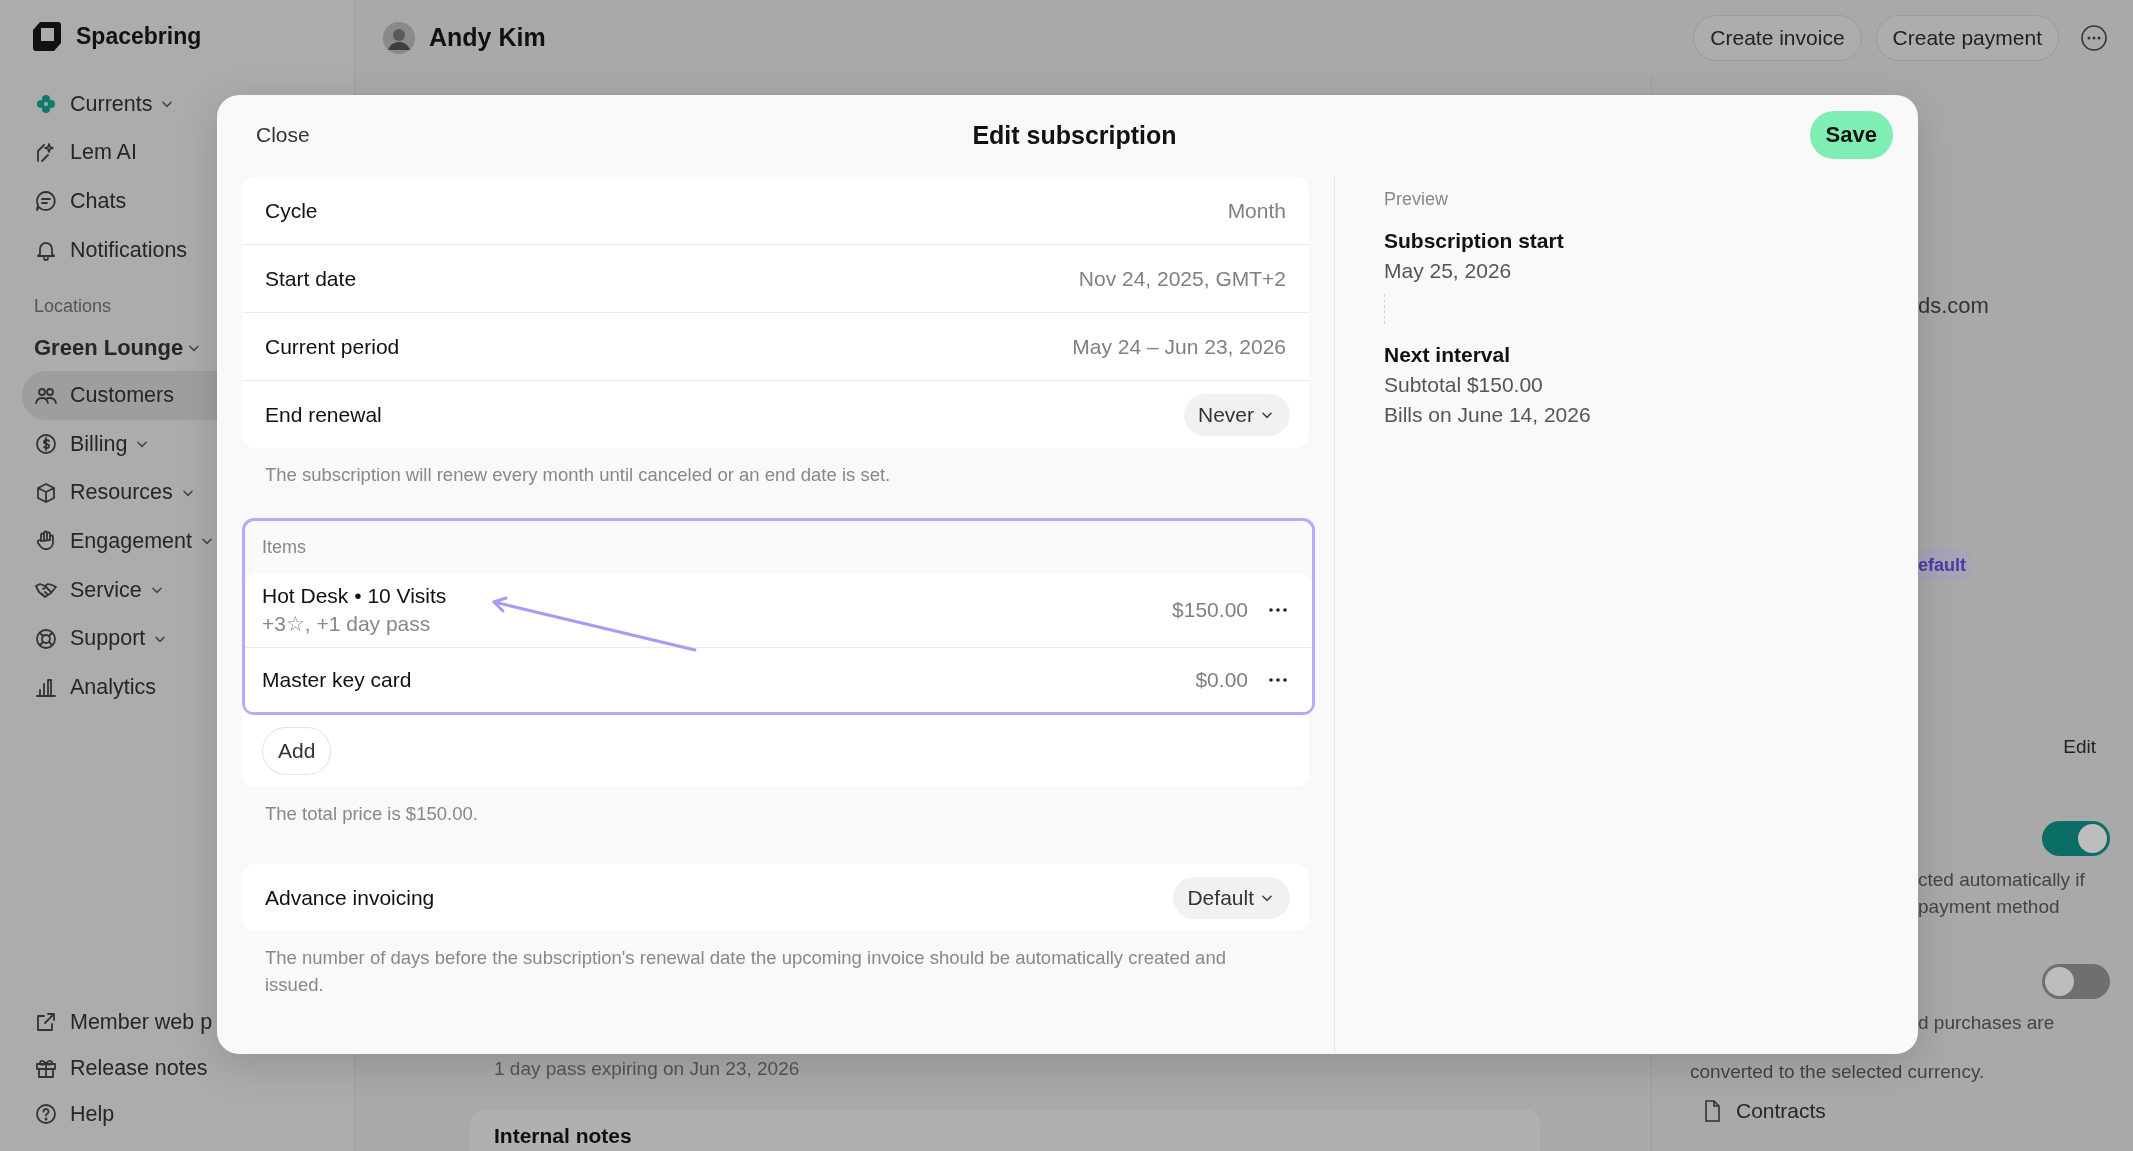  Describe the element at coordinates (1005, 1130) in the screenshot. I see `notes-card: Internal notes` at that location.